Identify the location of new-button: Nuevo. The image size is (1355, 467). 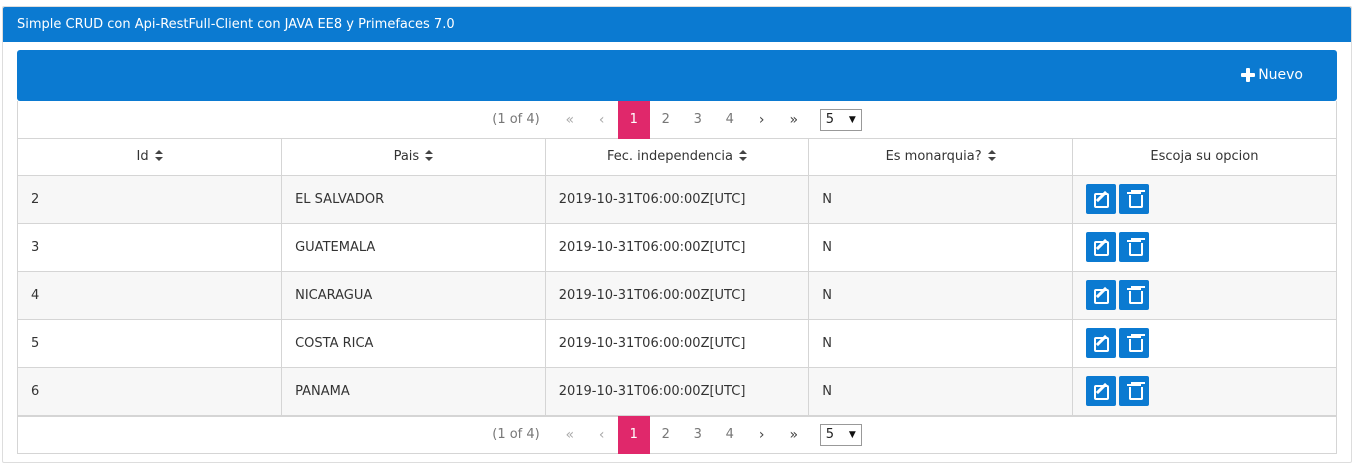
(1272, 75).